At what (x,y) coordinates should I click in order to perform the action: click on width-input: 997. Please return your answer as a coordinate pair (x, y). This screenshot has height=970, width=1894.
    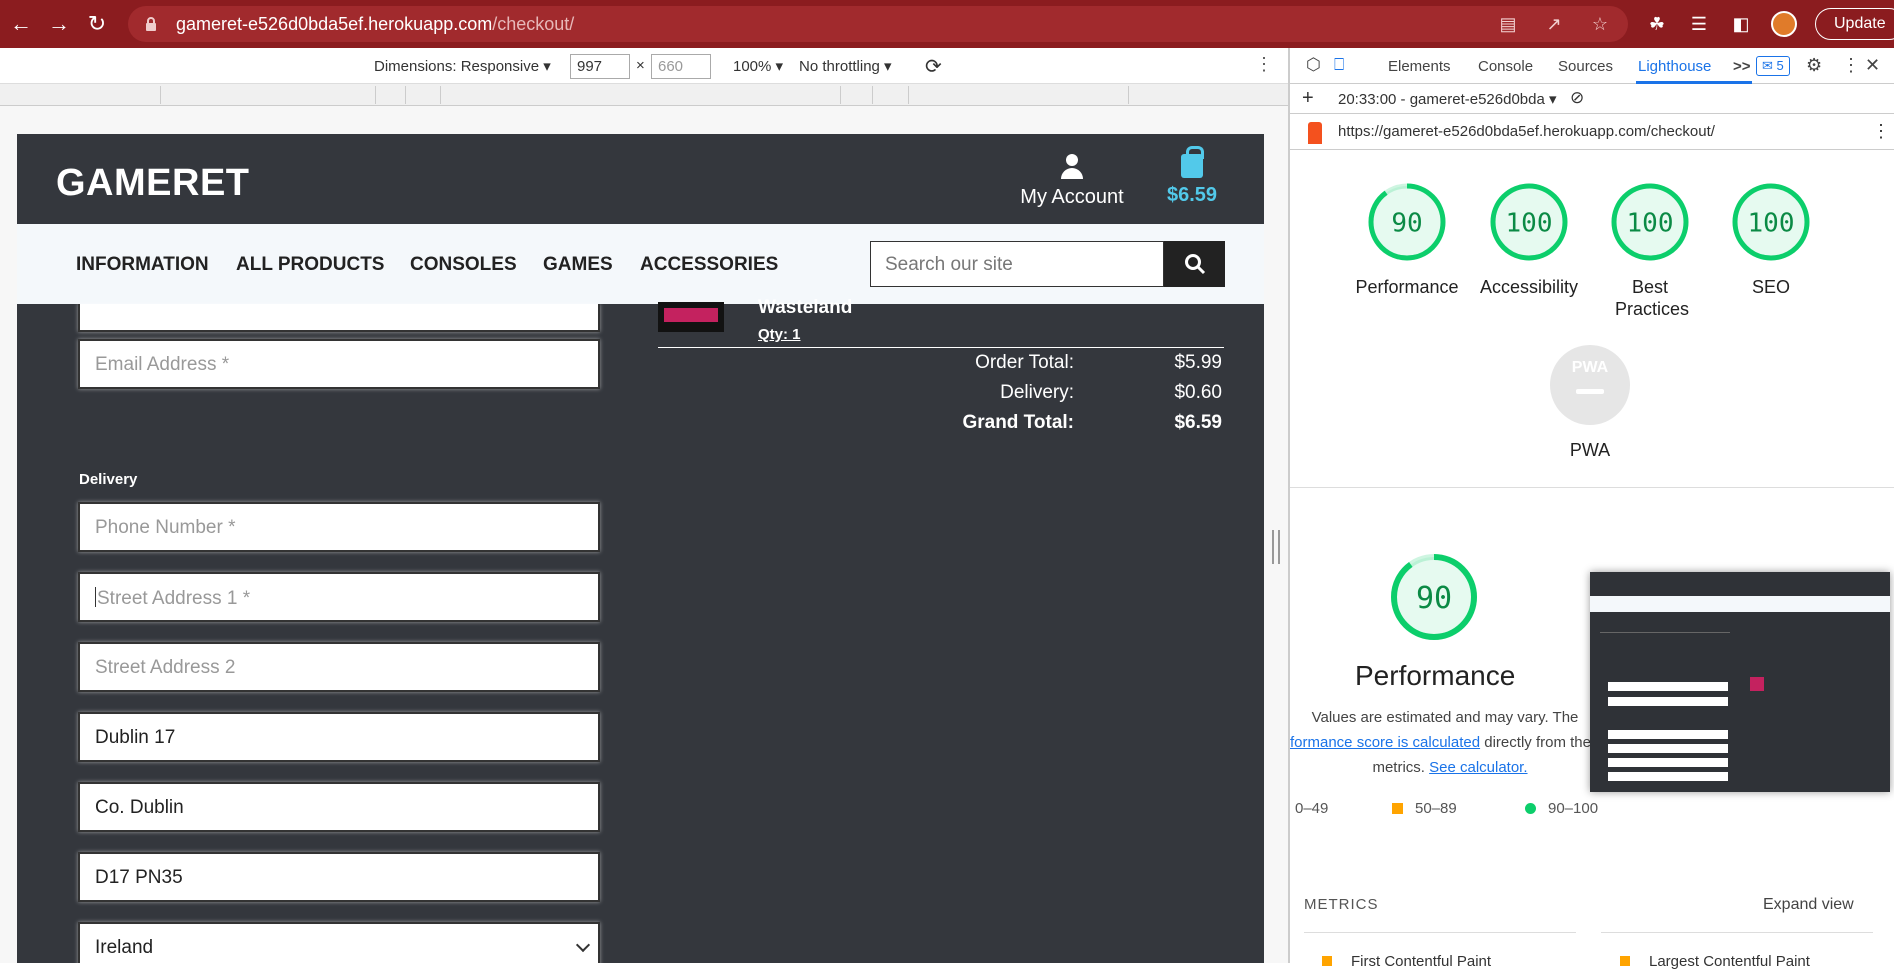
    Looking at the image, I should click on (600, 66).